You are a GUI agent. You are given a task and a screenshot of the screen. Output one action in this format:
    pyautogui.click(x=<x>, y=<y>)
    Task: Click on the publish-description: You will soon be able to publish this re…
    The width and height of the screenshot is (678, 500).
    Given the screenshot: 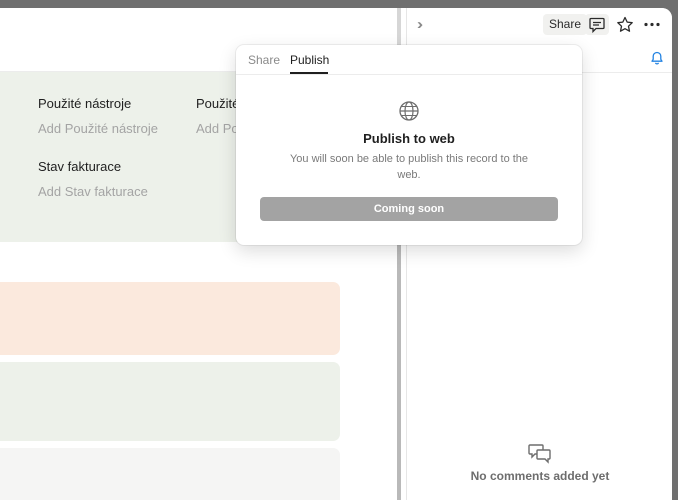 What is the action you would take?
    pyautogui.click(x=409, y=167)
    